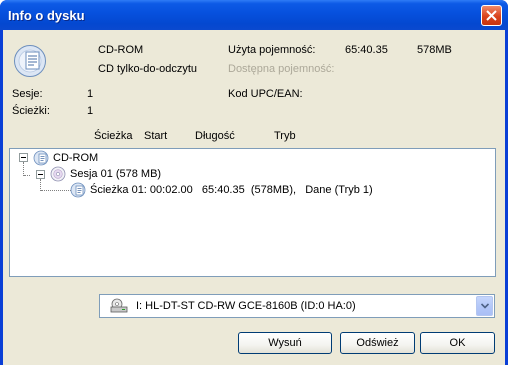 This screenshot has width=508, height=365. Describe the element at coordinates (281, 69) in the screenshot. I see `available-capacity-label: Dostępna pojemność:` at that location.